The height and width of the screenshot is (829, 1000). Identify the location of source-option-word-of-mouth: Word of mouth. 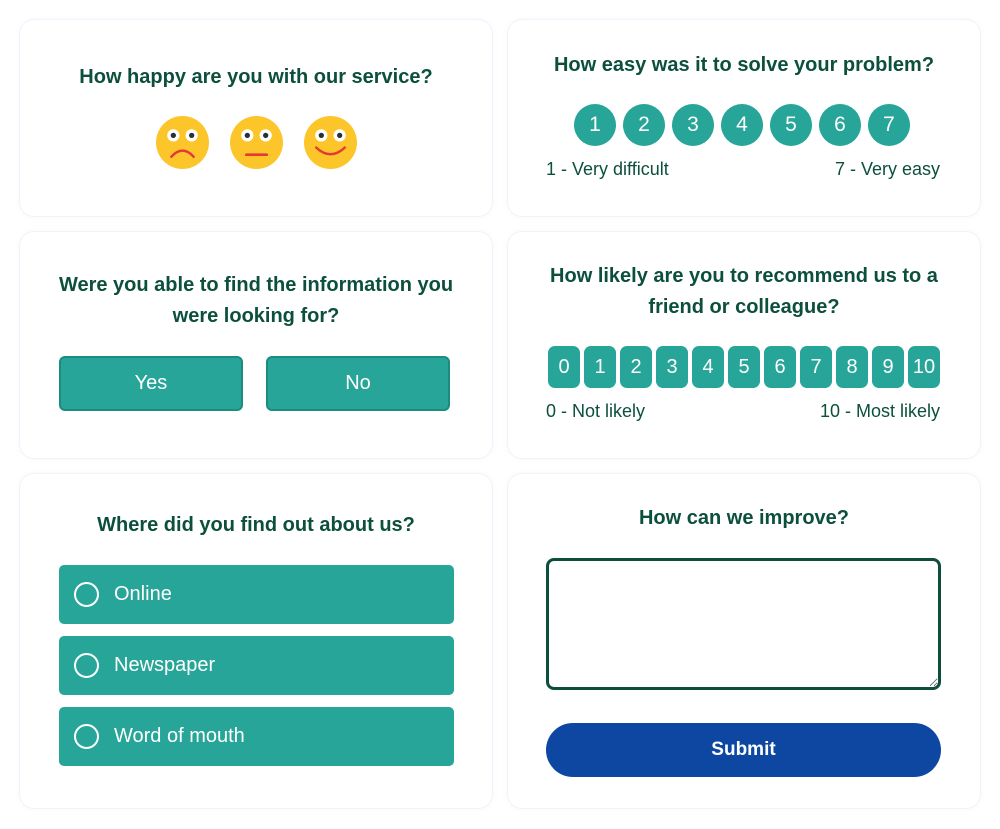
(256, 736).